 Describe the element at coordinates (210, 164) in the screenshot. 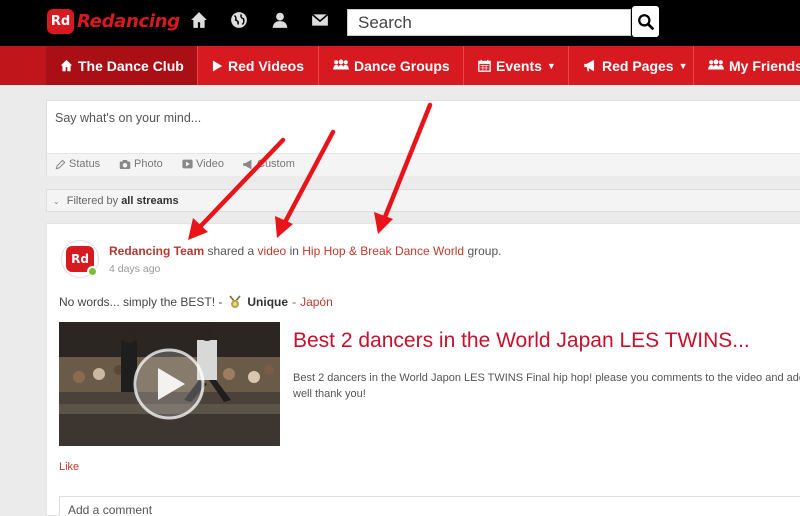

I see `tab-label: Video` at that location.